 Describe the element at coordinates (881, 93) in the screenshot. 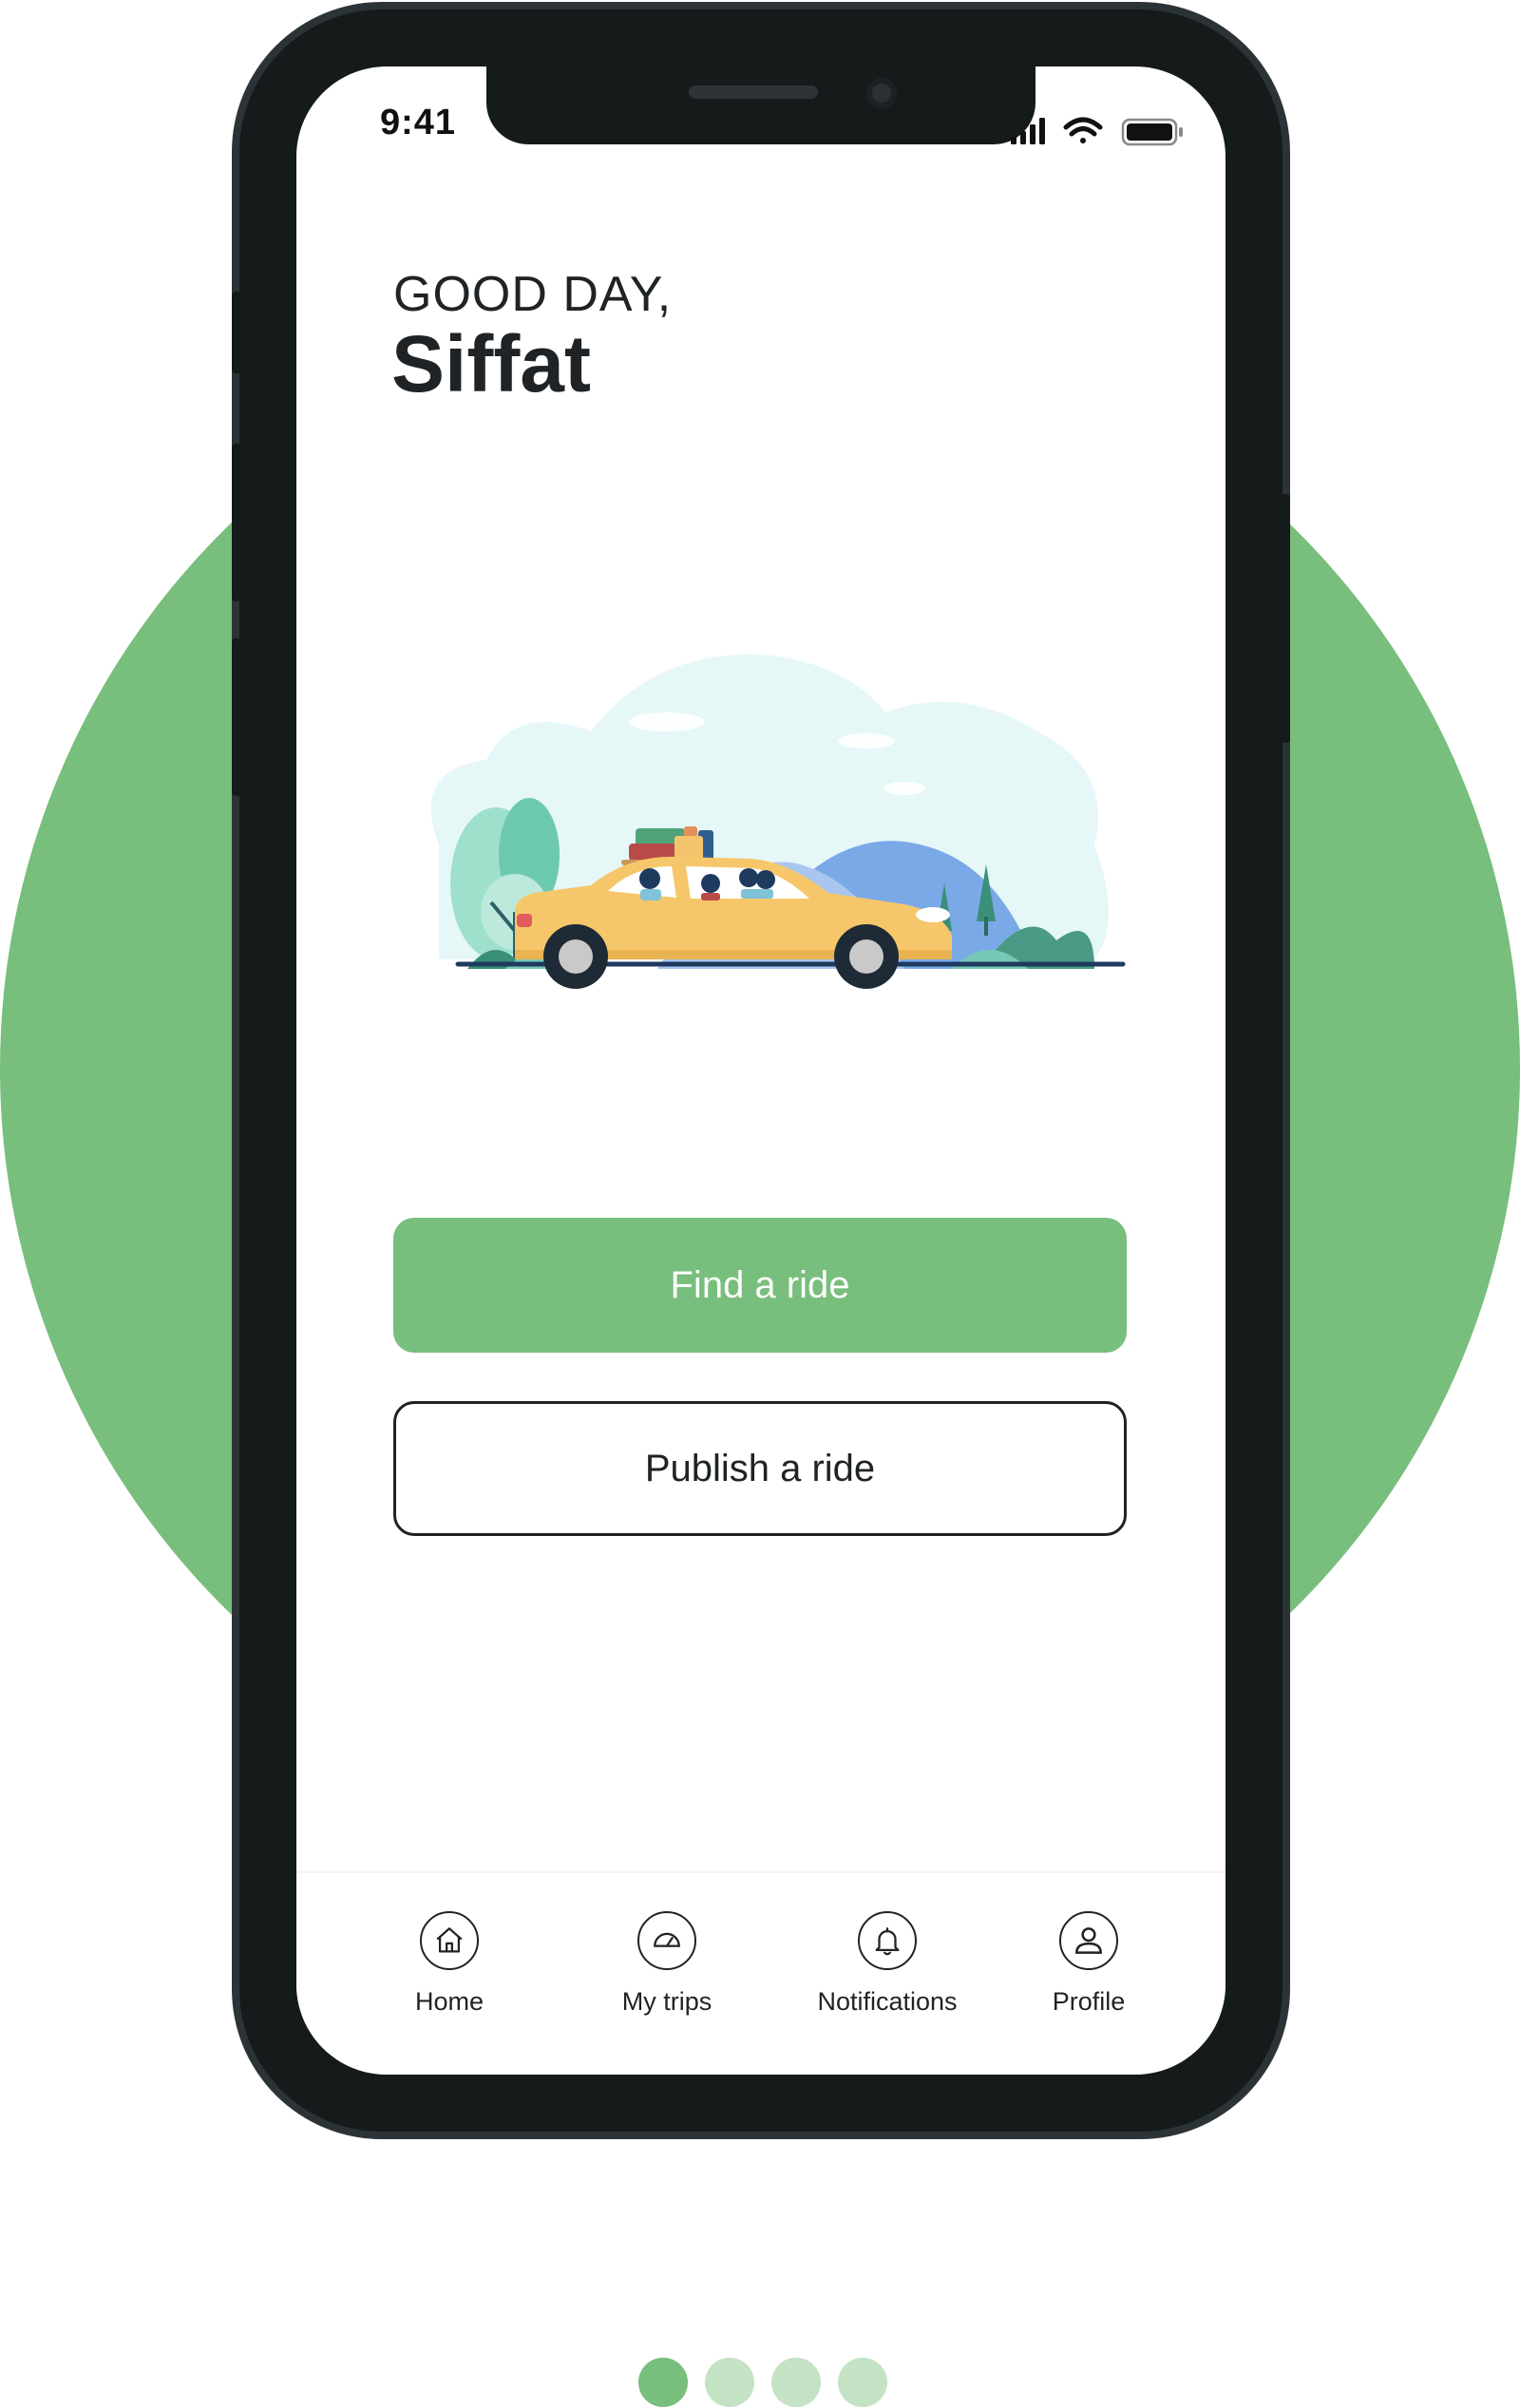

I see `front-camera` at that location.